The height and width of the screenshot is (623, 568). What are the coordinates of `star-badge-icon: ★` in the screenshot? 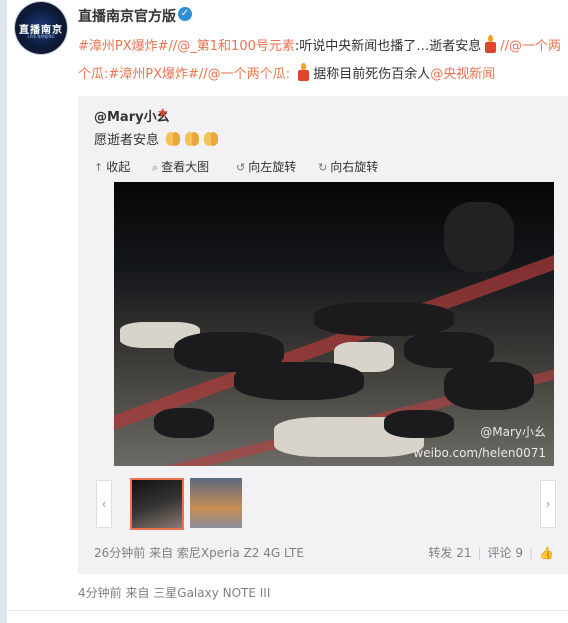 It's located at (163, 113).